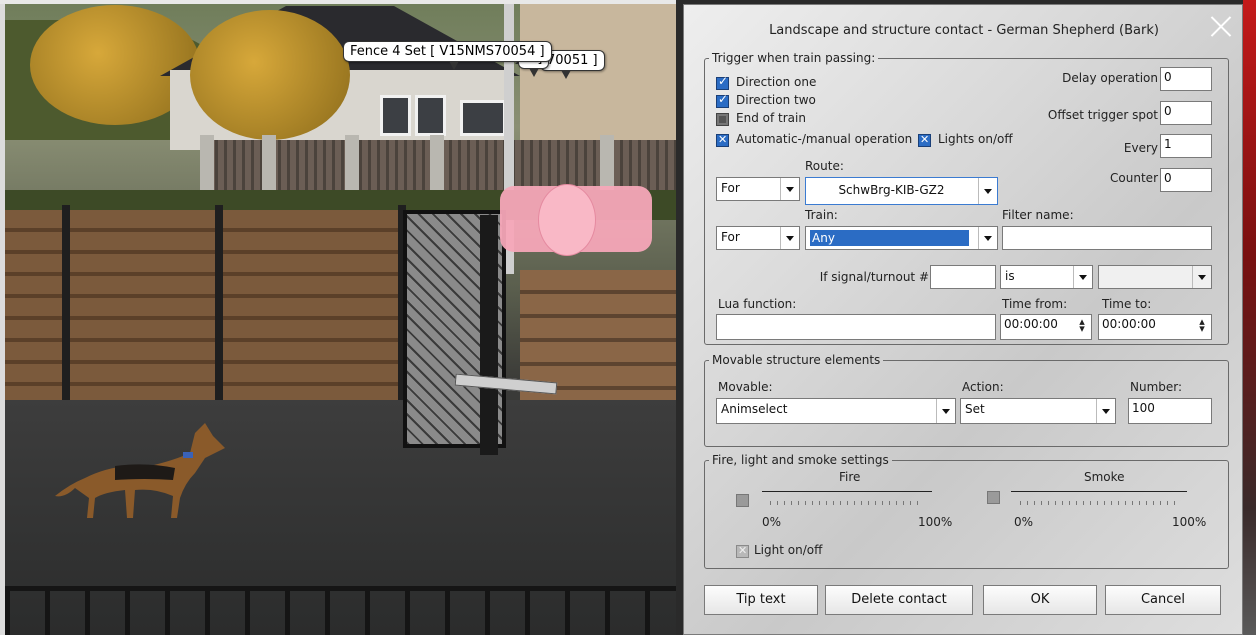 Image resolution: width=1256 pixels, height=635 pixels. What do you see at coordinates (489, 335) in the screenshot?
I see `gate-post` at bounding box center [489, 335].